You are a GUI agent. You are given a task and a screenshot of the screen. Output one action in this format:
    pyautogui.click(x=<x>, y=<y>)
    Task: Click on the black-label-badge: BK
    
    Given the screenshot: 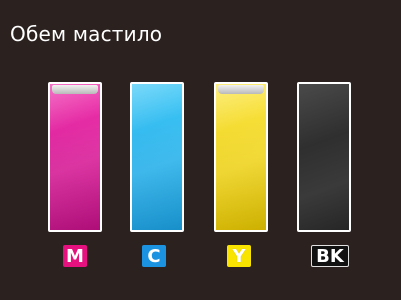 What is the action you would take?
    pyautogui.click(x=330, y=256)
    